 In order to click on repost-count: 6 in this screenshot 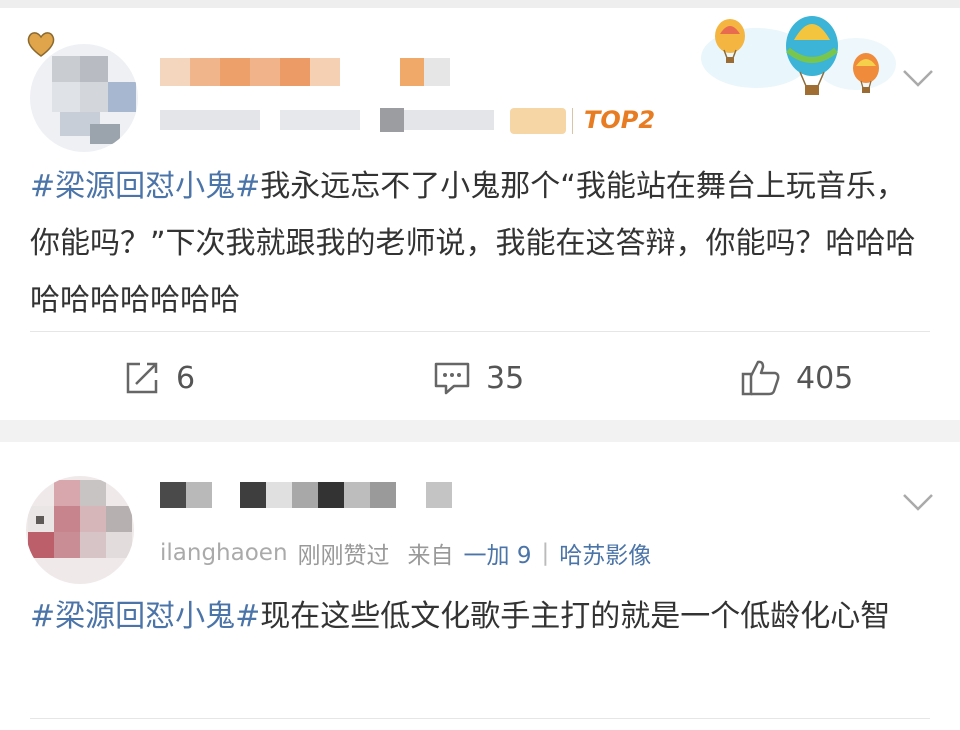, I will do `click(186, 378)`.